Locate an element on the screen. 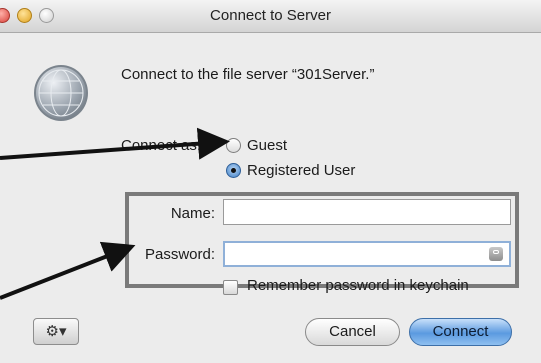 The height and width of the screenshot is (363, 541). arrow-to-password is located at coordinates (68, 270).